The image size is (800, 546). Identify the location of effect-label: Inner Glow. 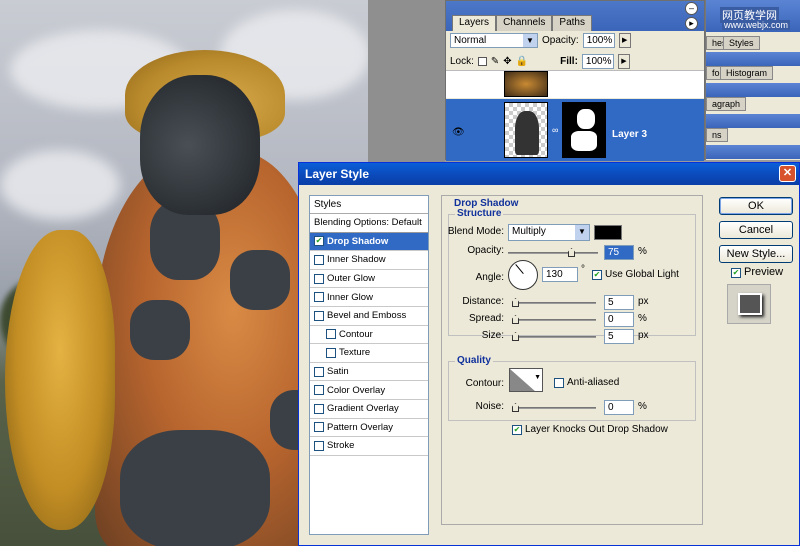
(350, 297).